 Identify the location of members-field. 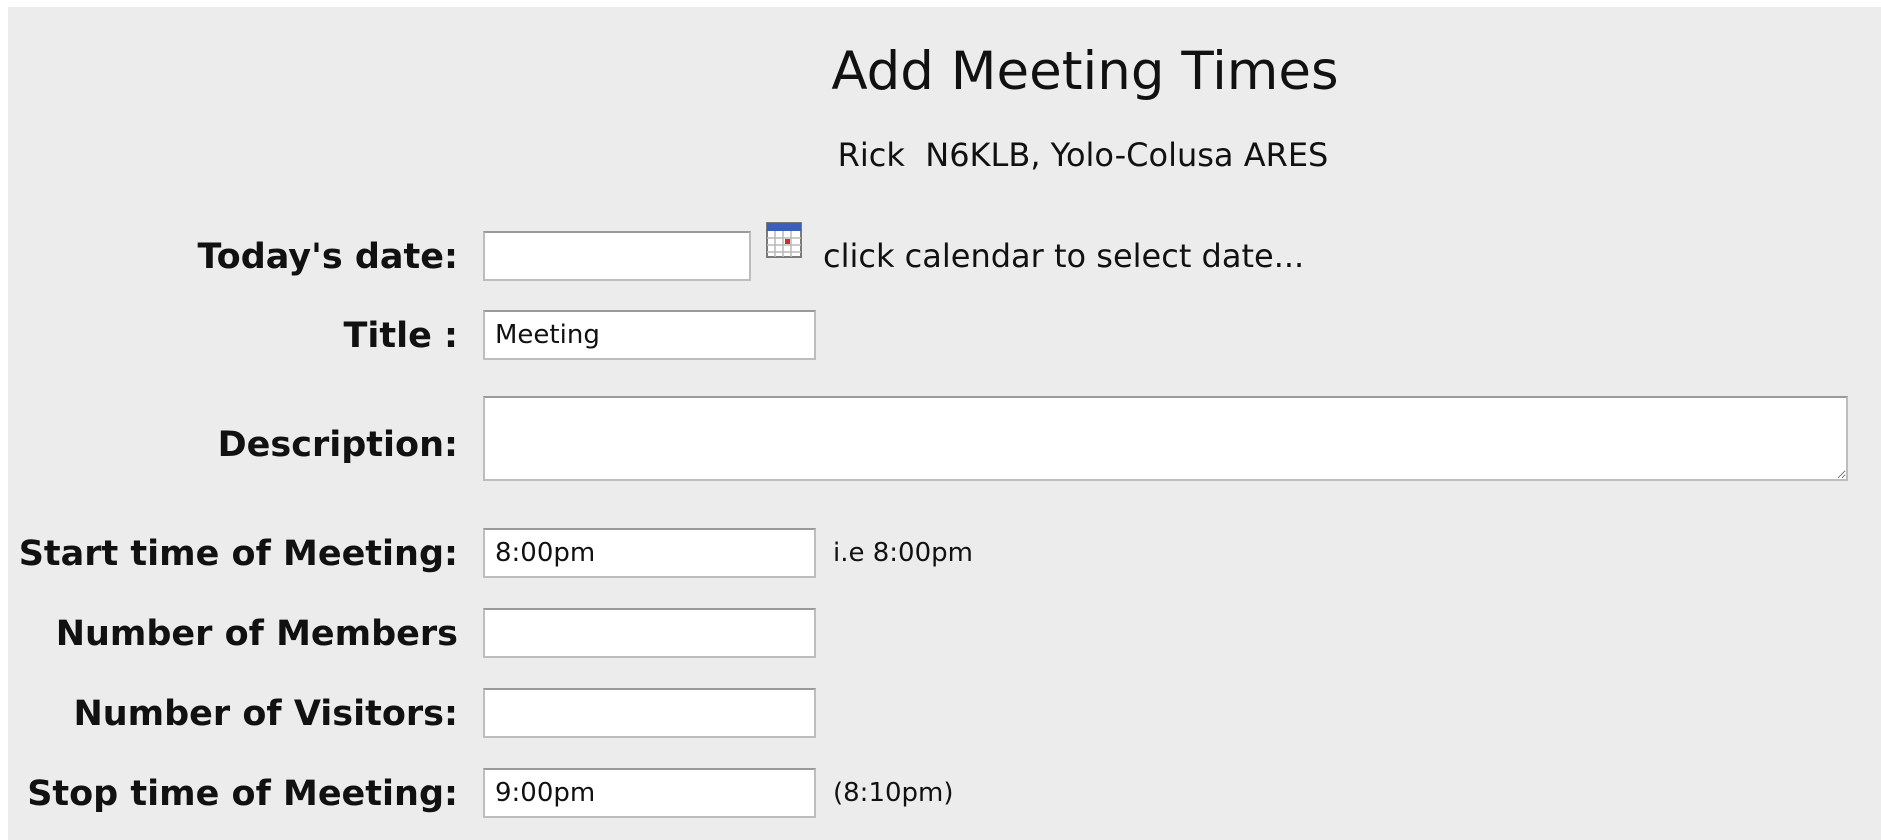
(649, 633).